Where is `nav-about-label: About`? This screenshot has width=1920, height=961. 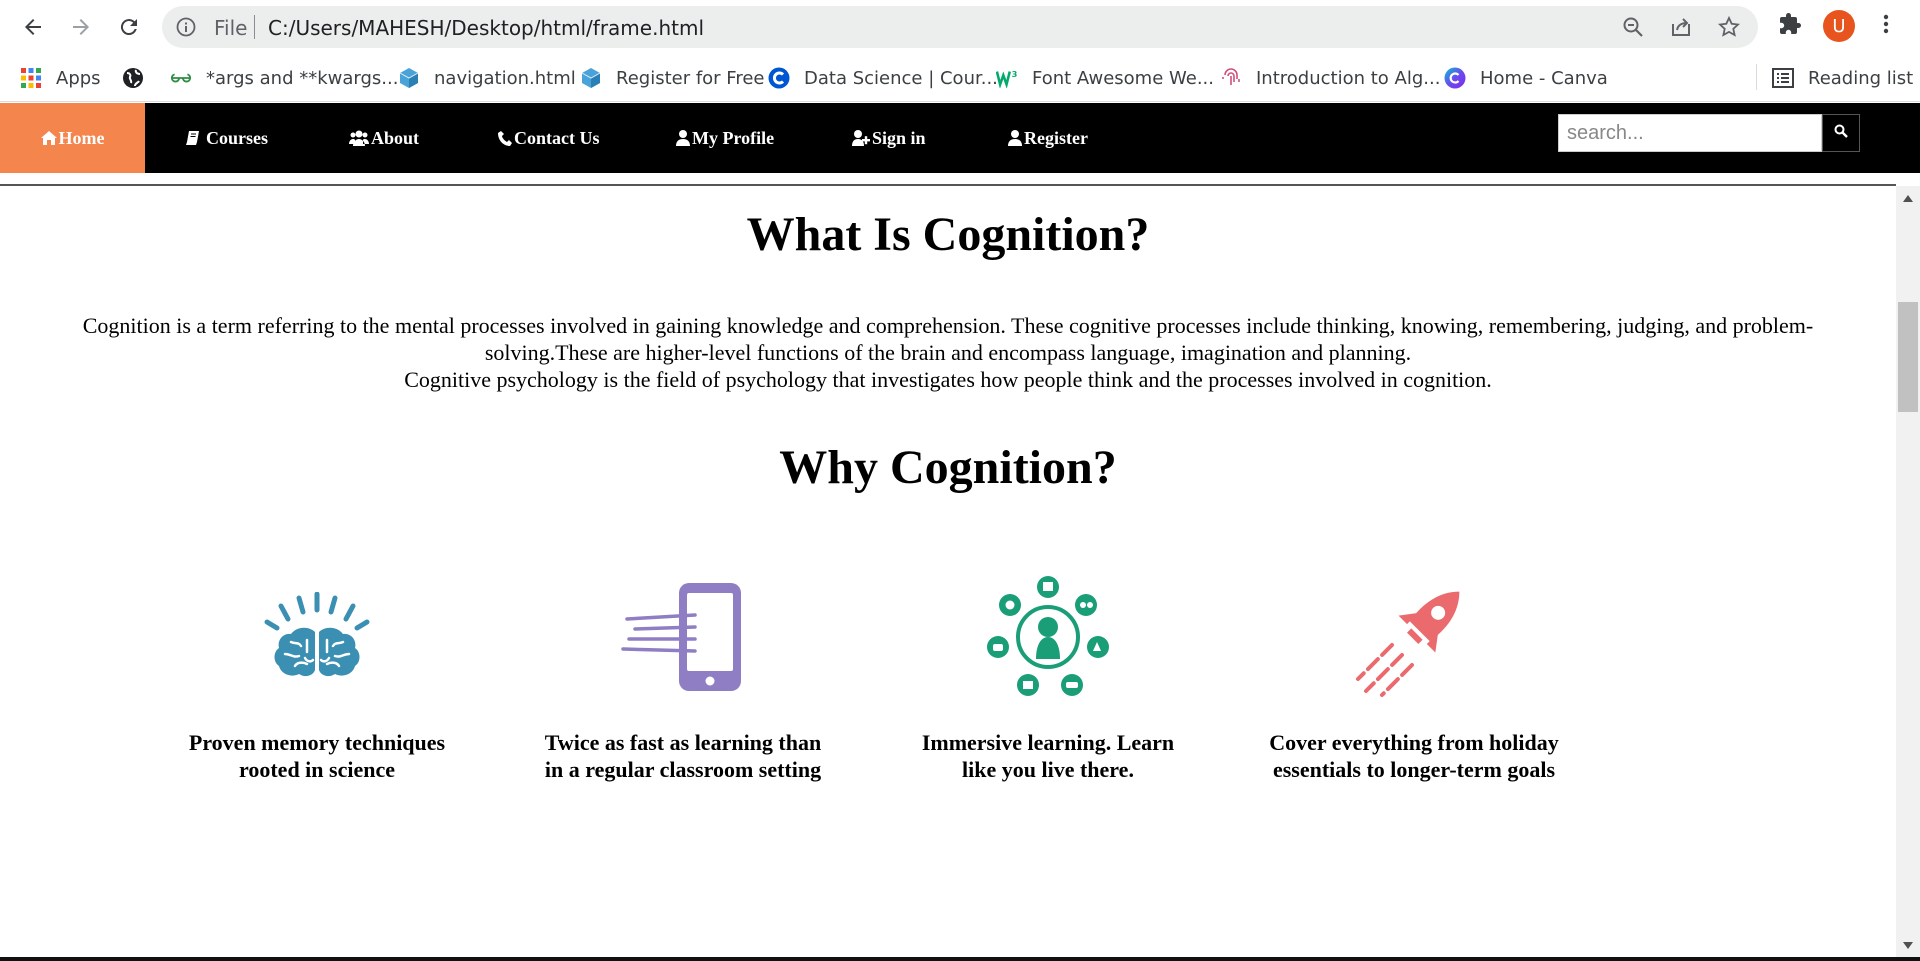 nav-about-label: About is located at coordinates (395, 137).